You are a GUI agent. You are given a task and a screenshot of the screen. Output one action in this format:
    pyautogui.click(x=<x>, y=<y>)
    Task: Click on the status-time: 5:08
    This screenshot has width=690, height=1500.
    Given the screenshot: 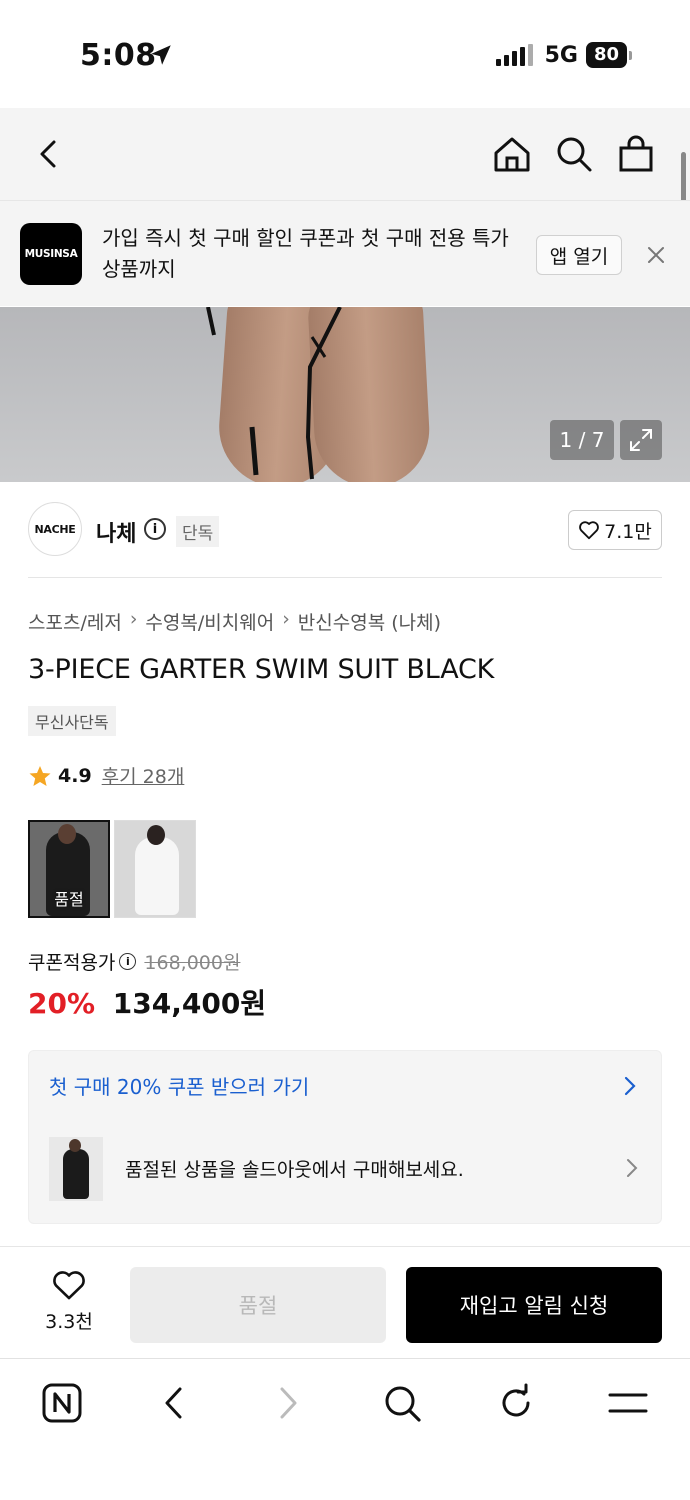 What is the action you would take?
    pyautogui.click(x=118, y=55)
    